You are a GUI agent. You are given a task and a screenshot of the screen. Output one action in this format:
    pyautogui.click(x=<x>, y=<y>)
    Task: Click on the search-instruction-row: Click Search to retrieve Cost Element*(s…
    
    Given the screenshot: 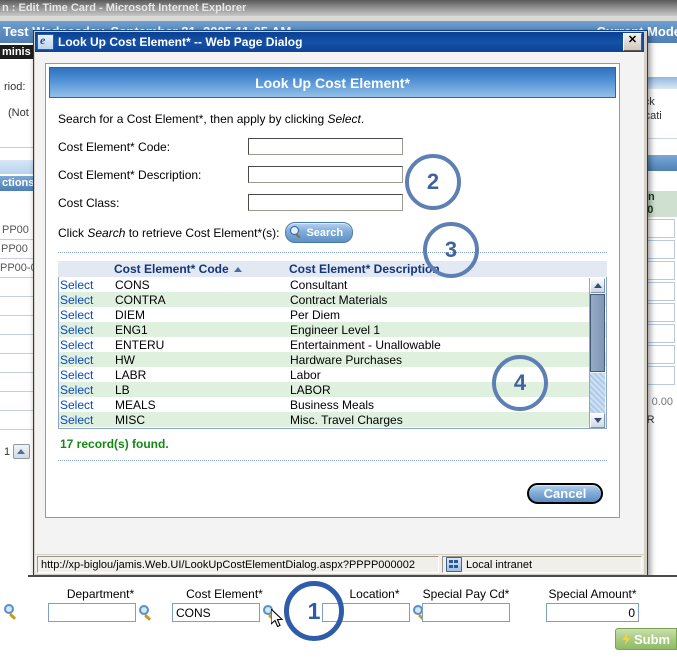 What is the action you would take?
    pyautogui.click(x=332, y=232)
    